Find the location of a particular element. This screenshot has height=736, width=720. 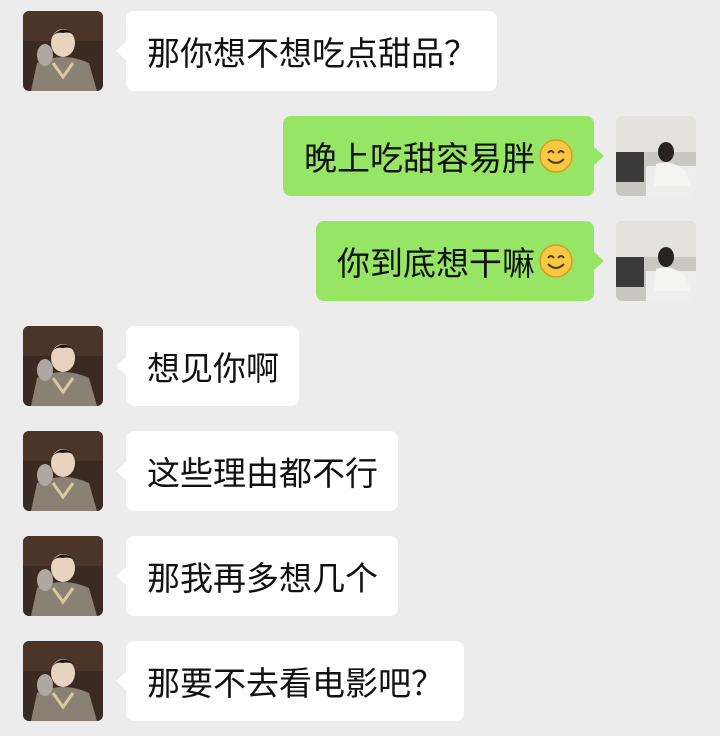

outgoing-message-bubble: 晚上吃甜容易胖 is located at coordinates (443, 156).